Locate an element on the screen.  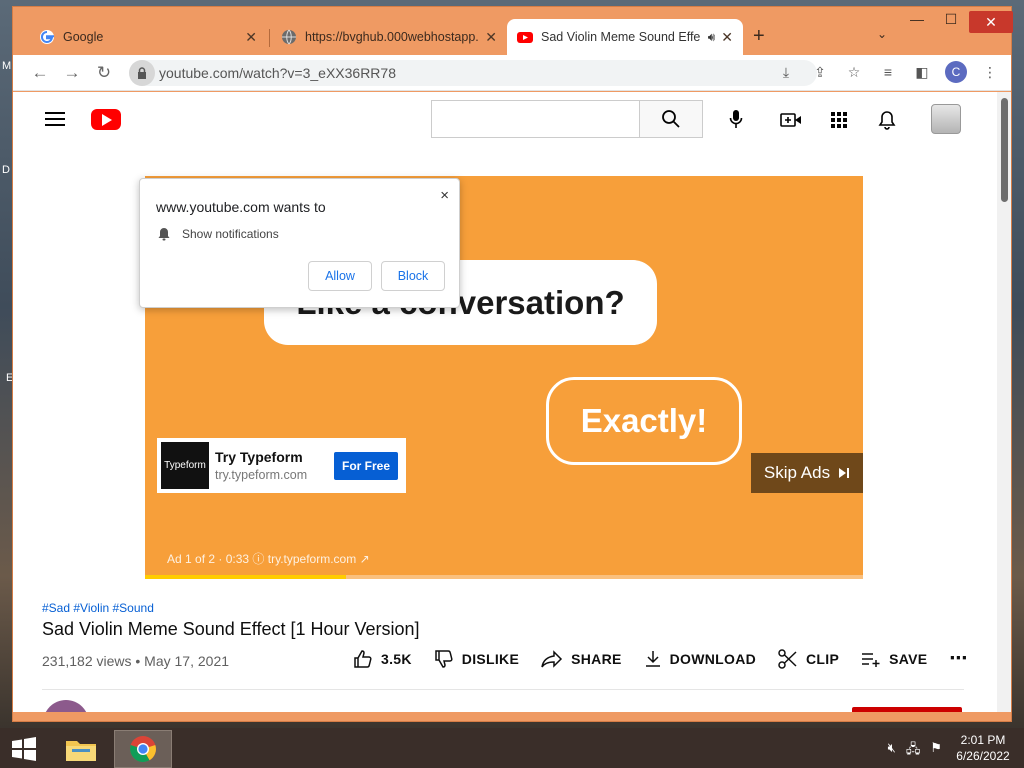
playlist-add-icon is located at coordinates (871, 659).